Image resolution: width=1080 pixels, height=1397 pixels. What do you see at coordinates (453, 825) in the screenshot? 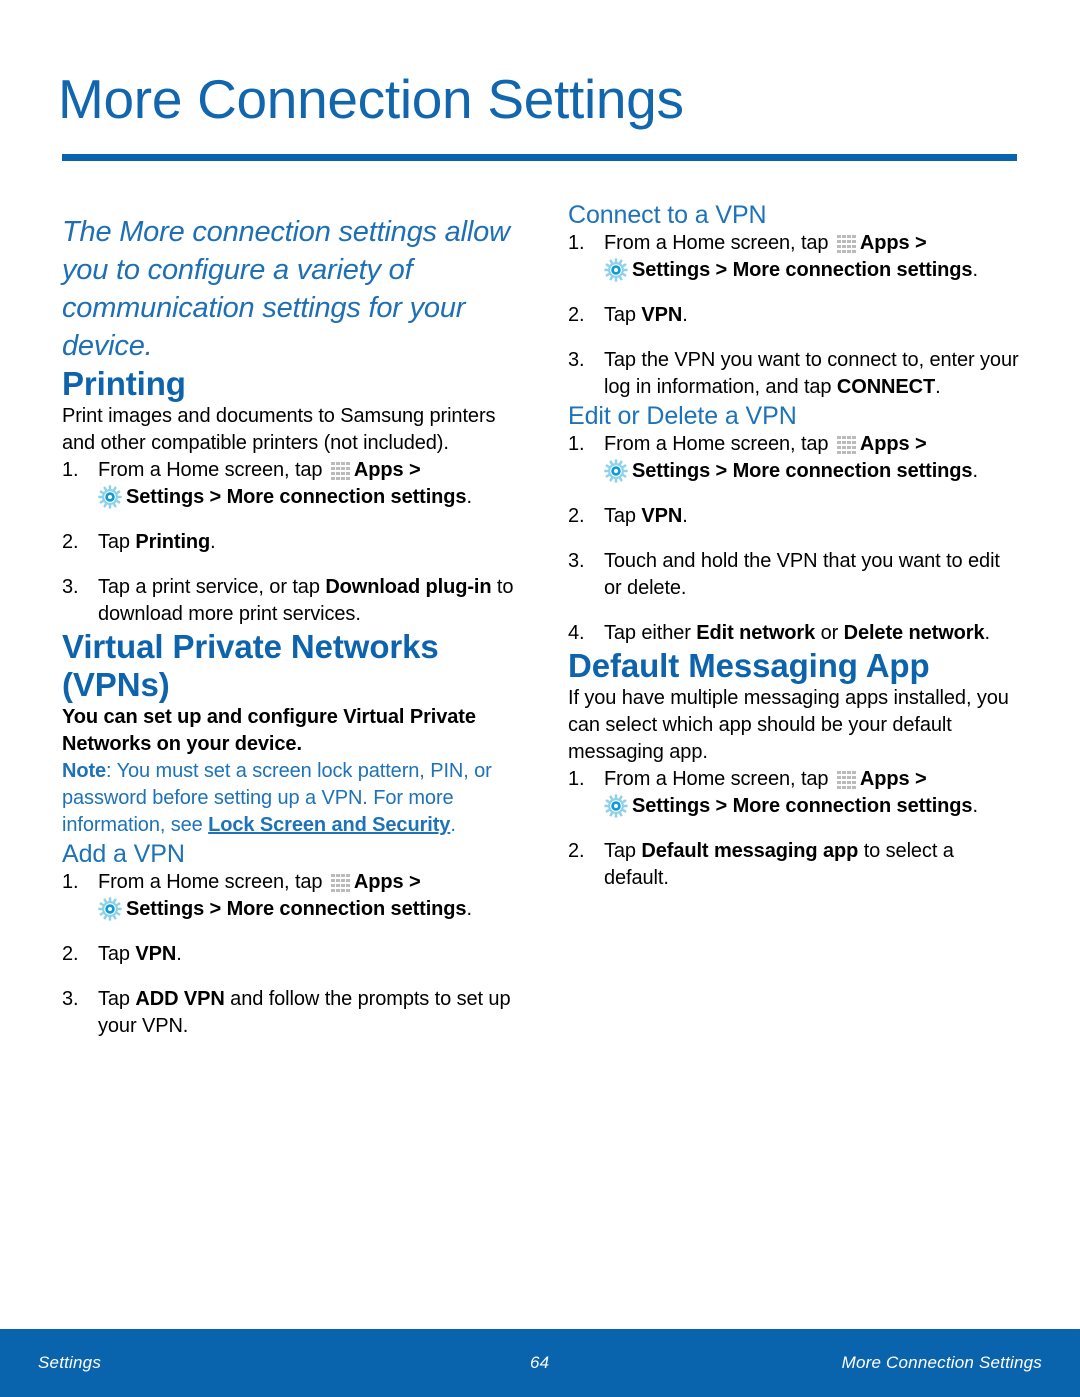
I see `note-end: .` at bounding box center [453, 825].